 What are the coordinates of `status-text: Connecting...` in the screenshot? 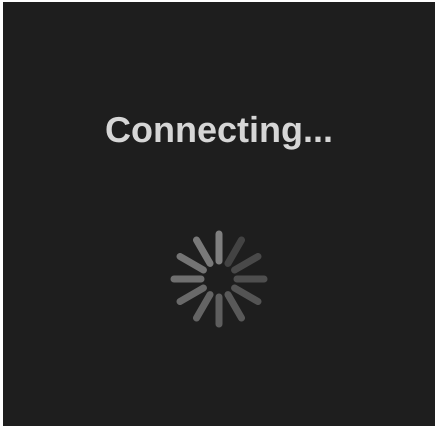 It's located at (219, 130).